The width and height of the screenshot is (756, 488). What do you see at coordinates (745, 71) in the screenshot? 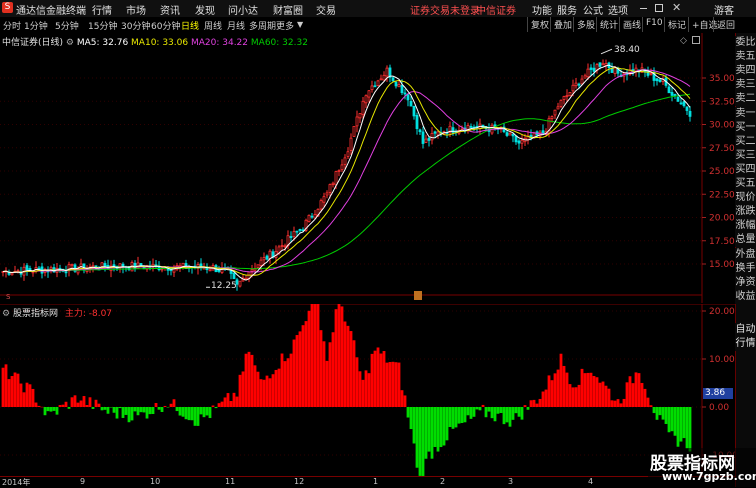
I see `sidebar-field: 卖四` at bounding box center [745, 71].